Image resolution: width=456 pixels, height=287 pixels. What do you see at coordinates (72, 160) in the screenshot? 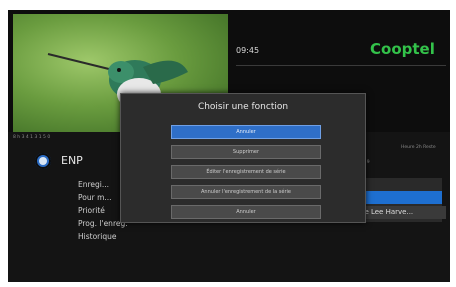
I see `channel-name: ENP` at bounding box center [72, 160].